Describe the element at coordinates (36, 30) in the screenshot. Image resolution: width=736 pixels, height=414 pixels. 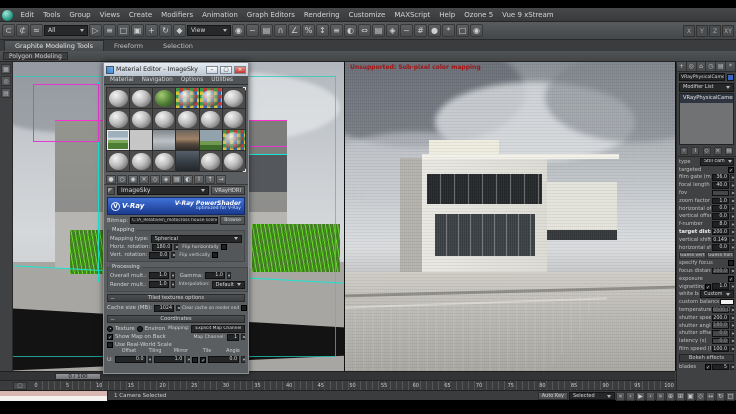
I see `bind-to-space-warp-icon: ≈` at that location.